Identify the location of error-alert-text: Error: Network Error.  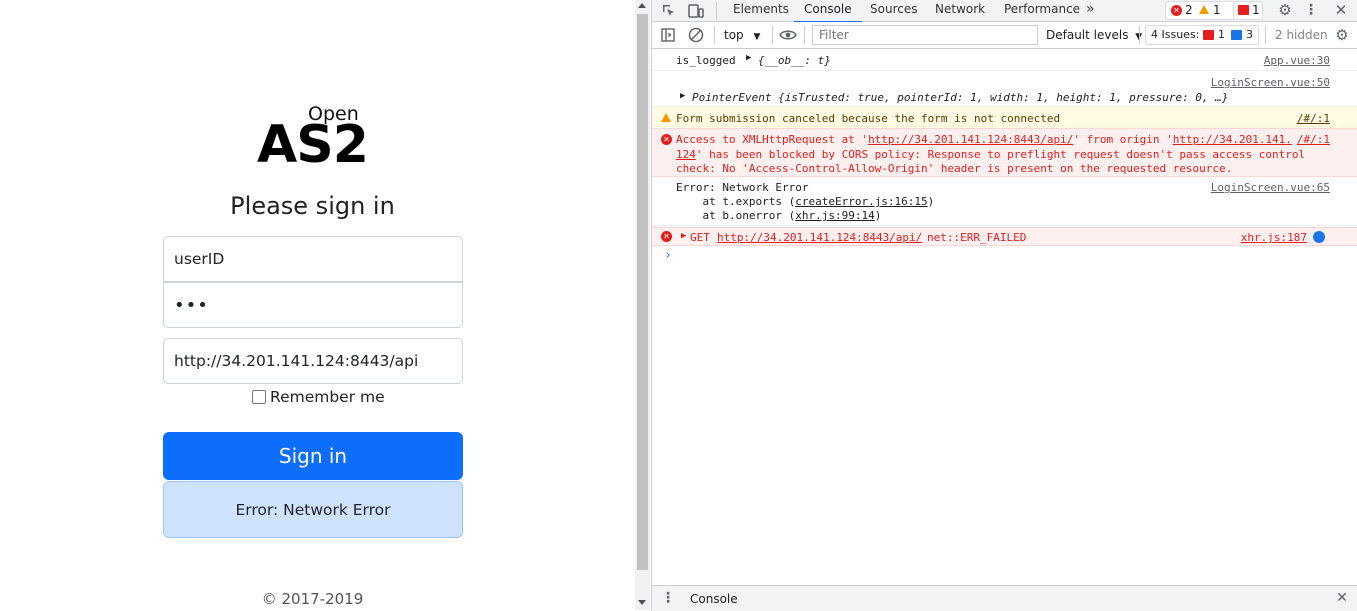
(313, 509).